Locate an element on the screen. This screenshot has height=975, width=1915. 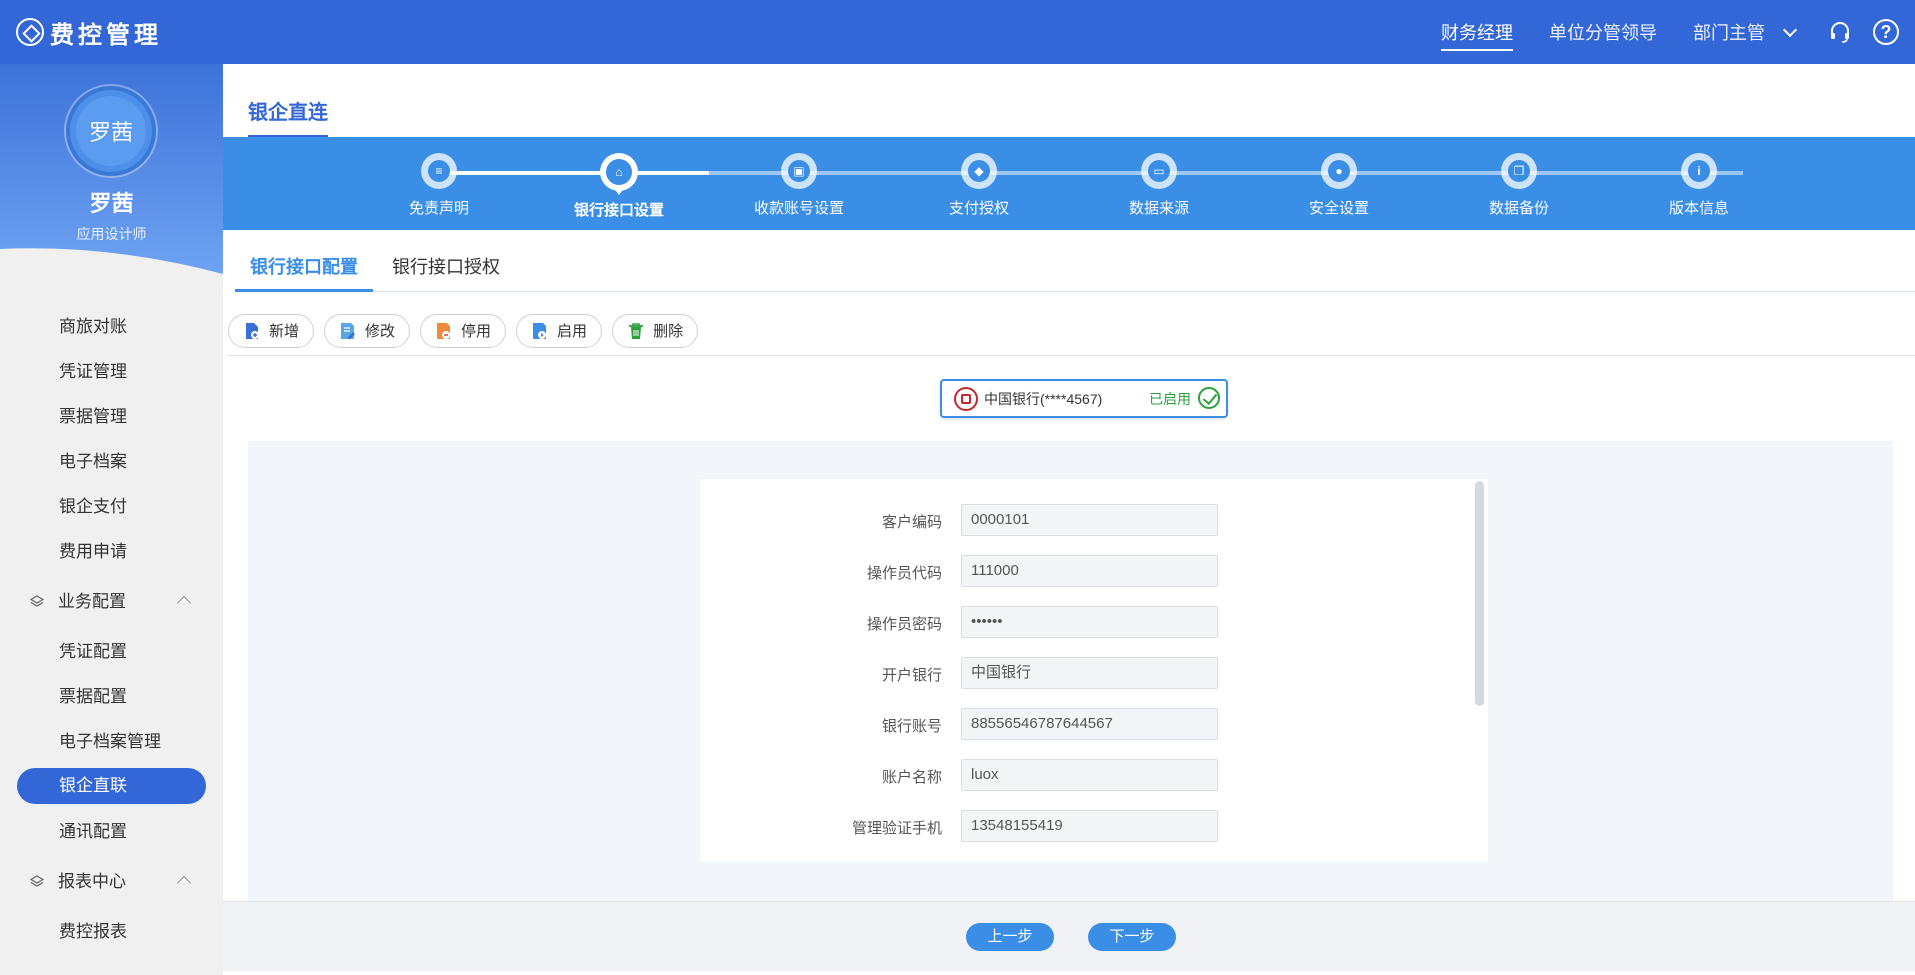
account-name-input: luox is located at coordinates (1089, 775).